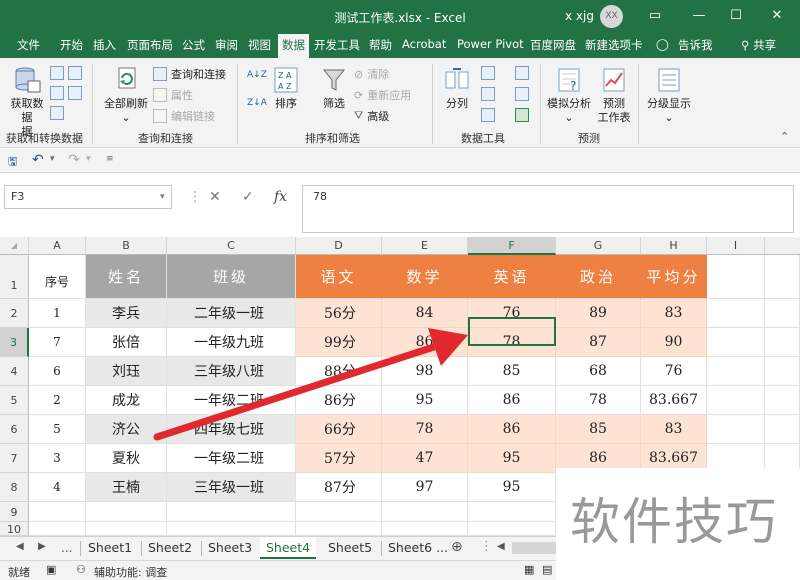 This screenshot has width=800, height=580. What do you see at coordinates (57, 429) in the screenshot?
I see `cell-seq: 5` at bounding box center [57, 429].